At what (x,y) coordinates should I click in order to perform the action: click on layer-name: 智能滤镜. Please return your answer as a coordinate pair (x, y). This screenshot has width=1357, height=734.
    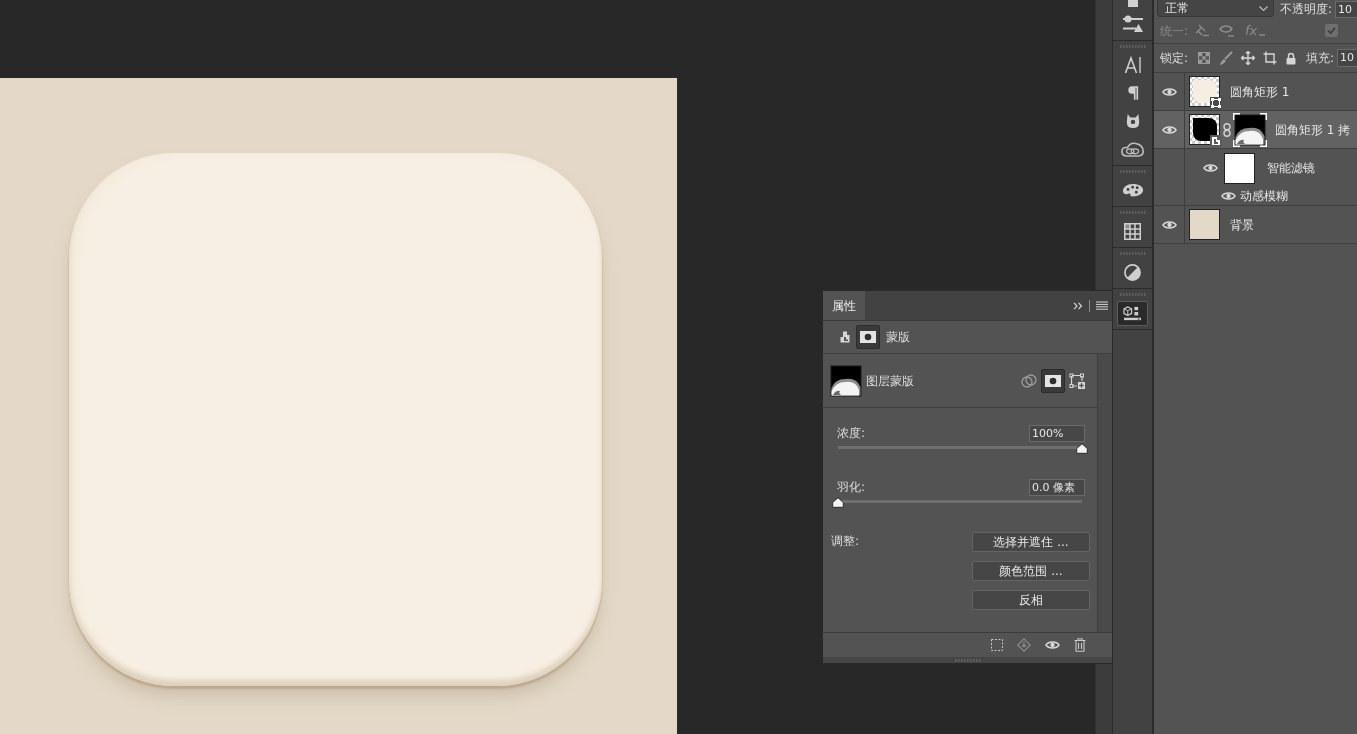
    Looking at the image, I should click on (1291, 168).